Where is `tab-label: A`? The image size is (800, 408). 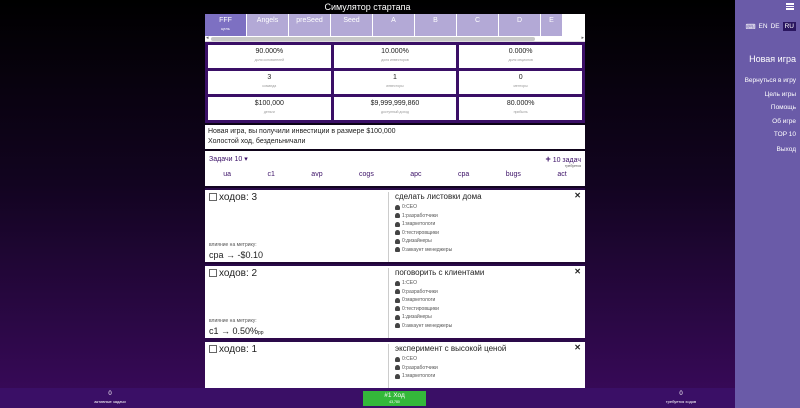
tab-label: A is located at coordinates (393, 20).